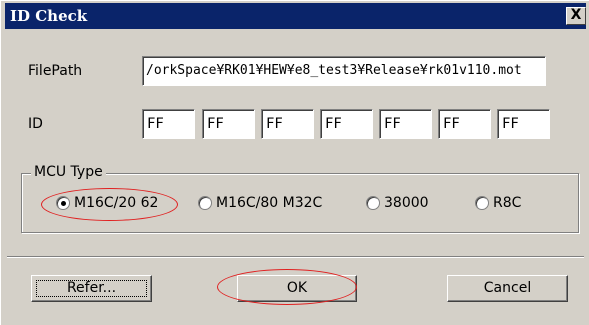 The width and height of the screenshot is (589, 325). I want to click on radio-label: R8C, so click(507, 203).